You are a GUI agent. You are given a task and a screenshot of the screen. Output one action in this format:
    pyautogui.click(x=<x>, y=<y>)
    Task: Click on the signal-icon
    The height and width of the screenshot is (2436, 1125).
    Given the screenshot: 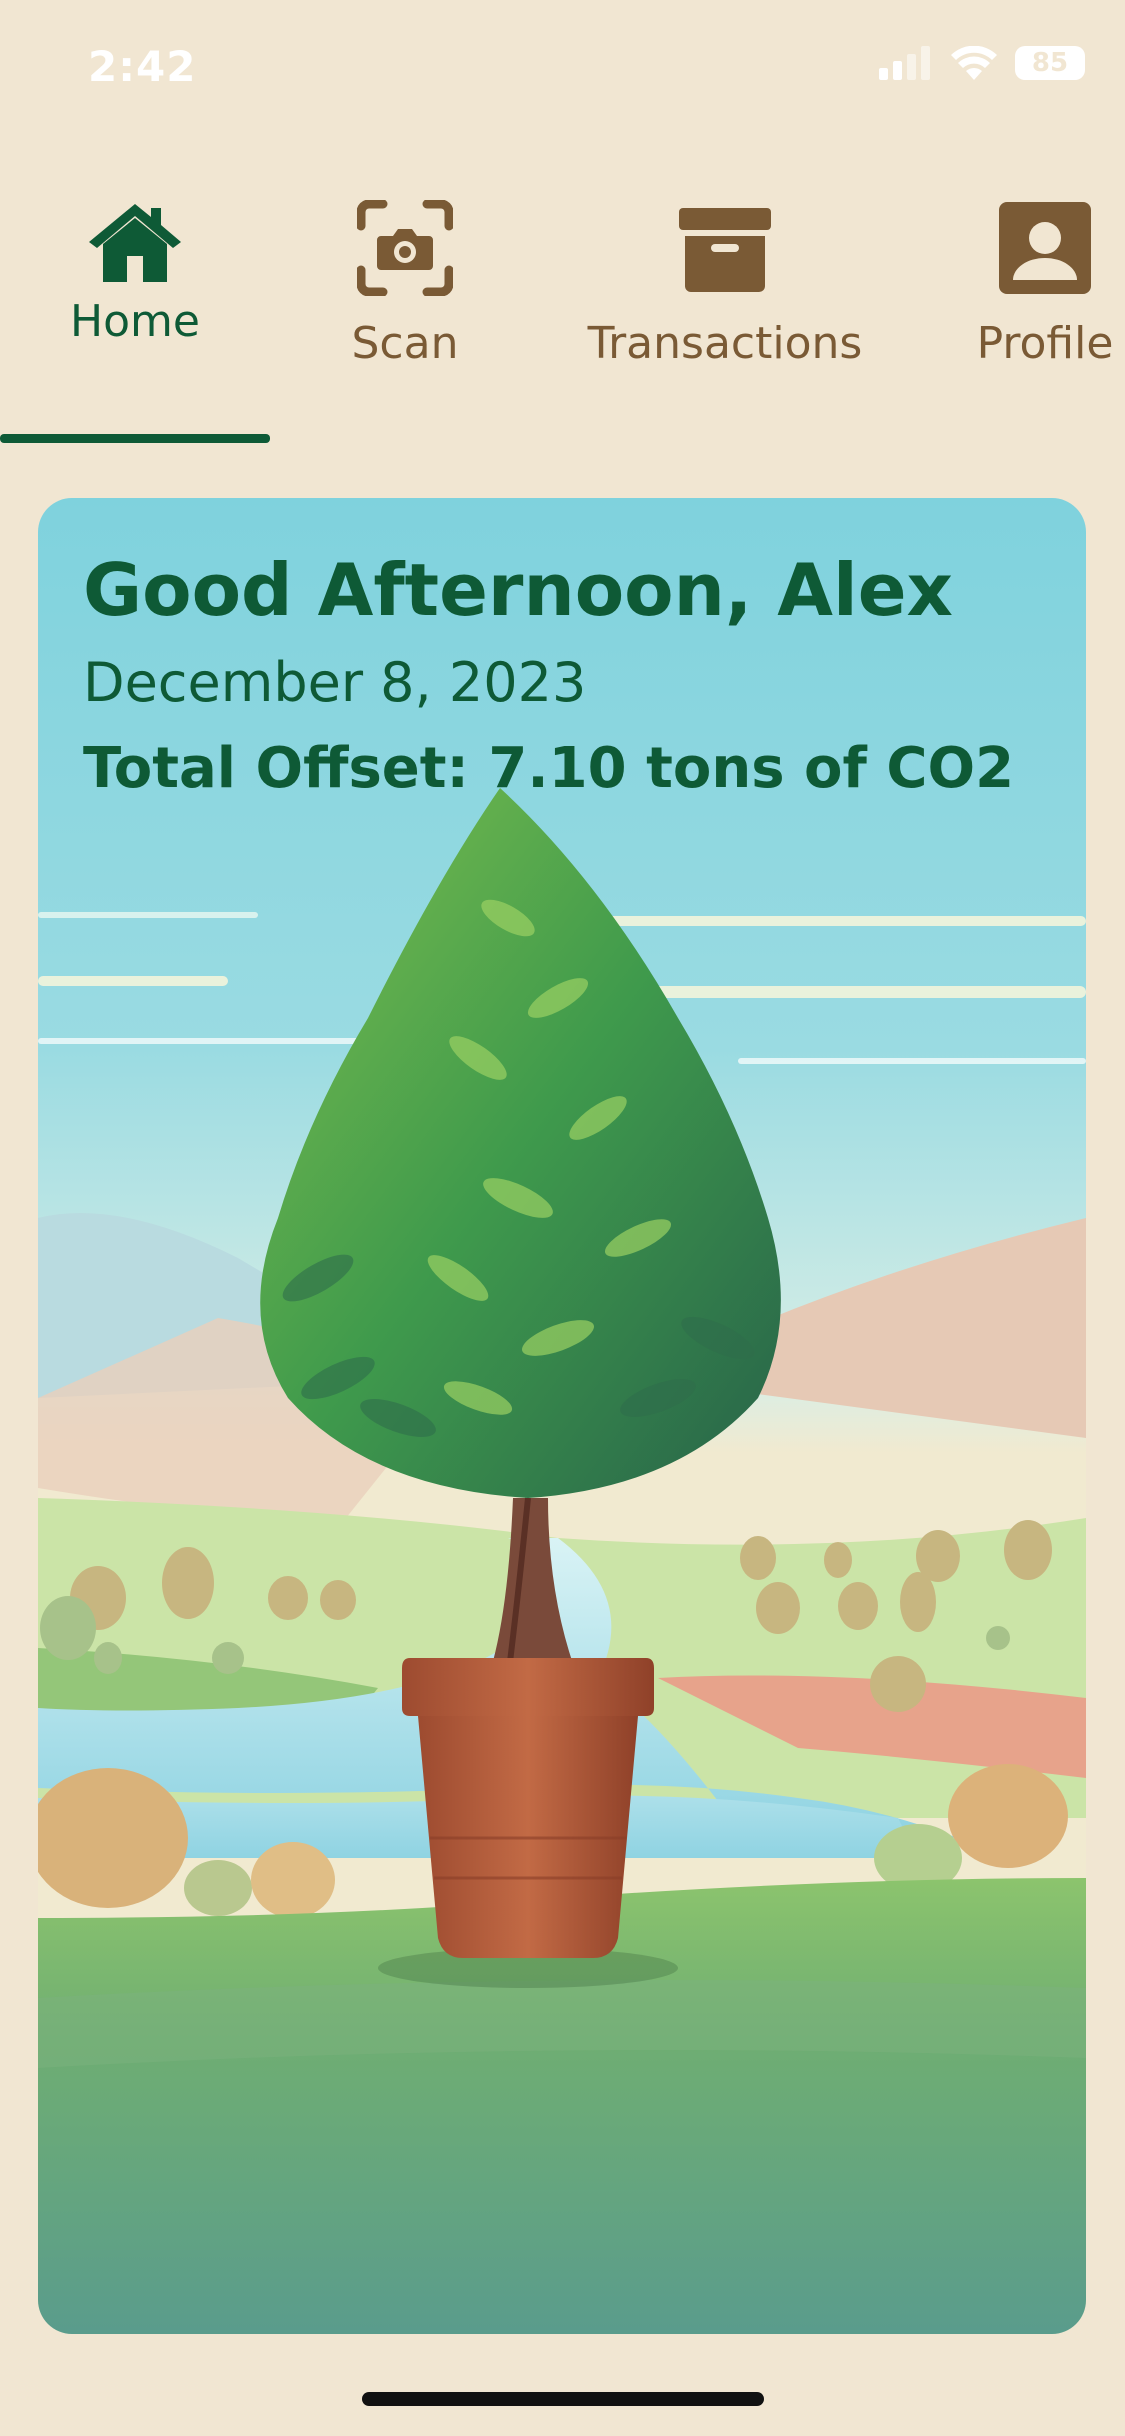 What is the action you would take?
    pyautogui.click(x=904, y=63)
    